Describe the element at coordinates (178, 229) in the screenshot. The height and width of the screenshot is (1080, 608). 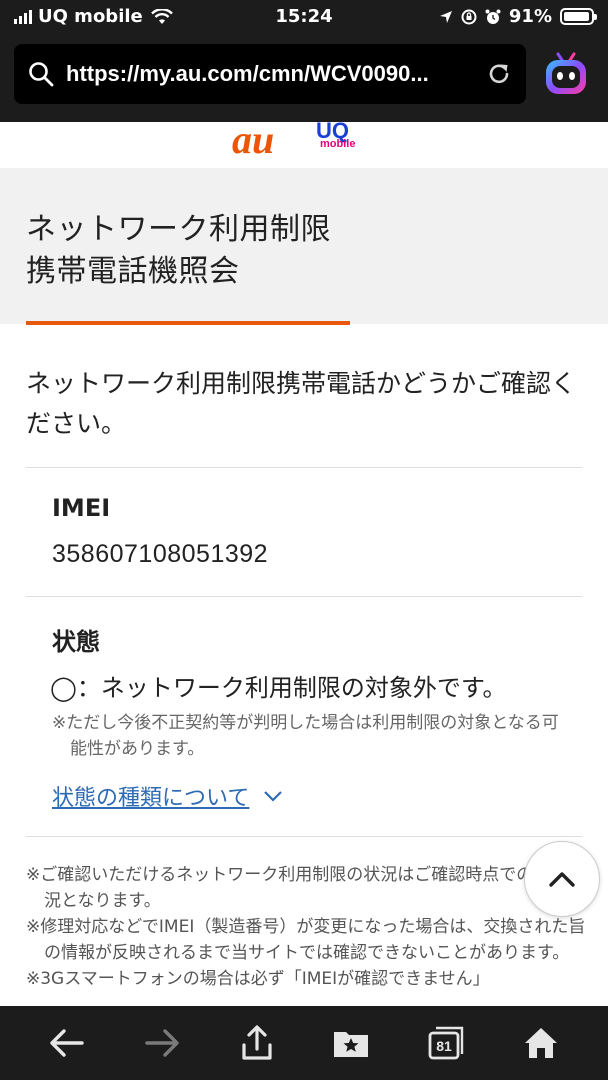
I see `page-title-line1: ネットワーク利用制限` at that location.